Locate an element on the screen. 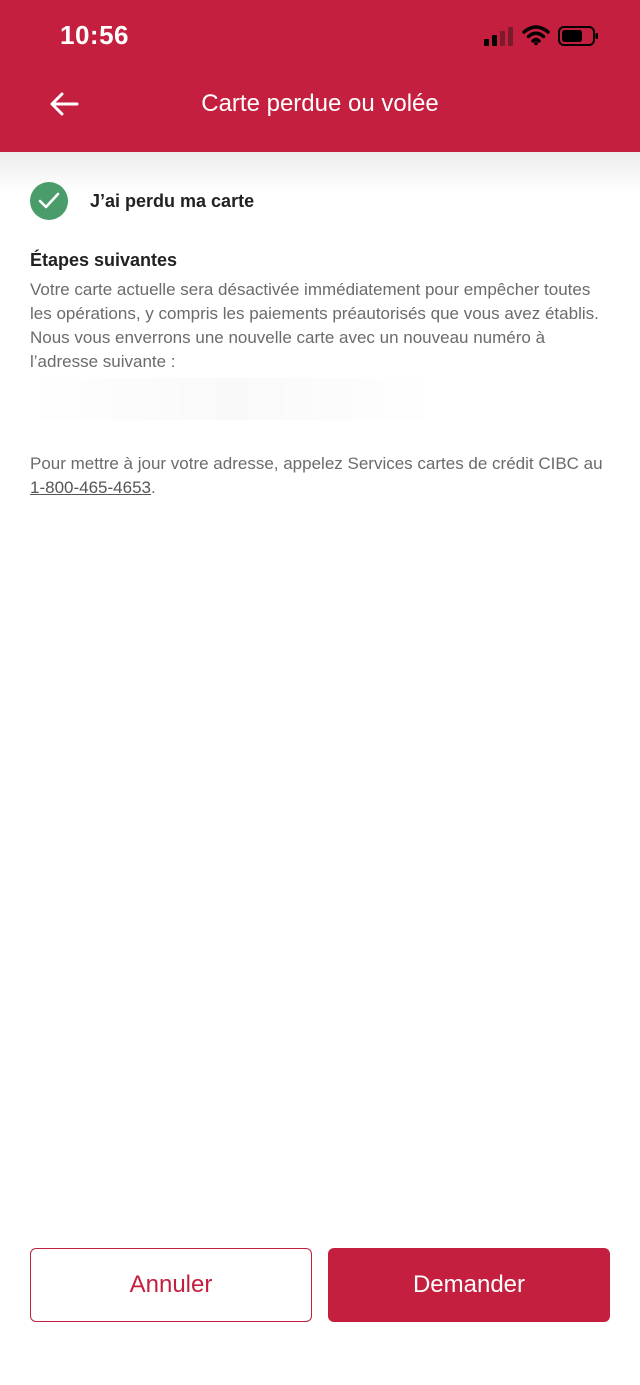 The width and height of the screenshot is (640, 1385). page-title: Carte perdue ou volée is located at coordinates (320, 103).